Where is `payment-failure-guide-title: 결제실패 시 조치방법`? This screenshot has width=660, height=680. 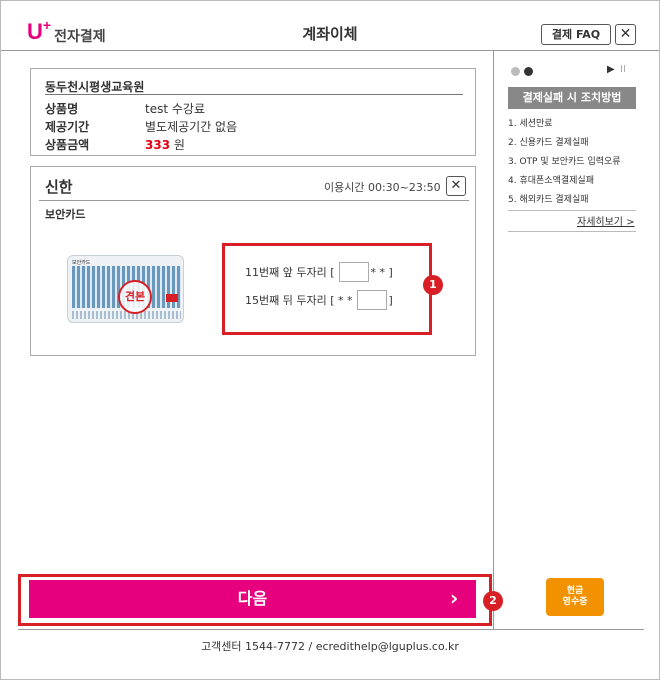
payment-failure-guide-title: 결제실패 시 조치방법 is located at coordinates (572, 98).